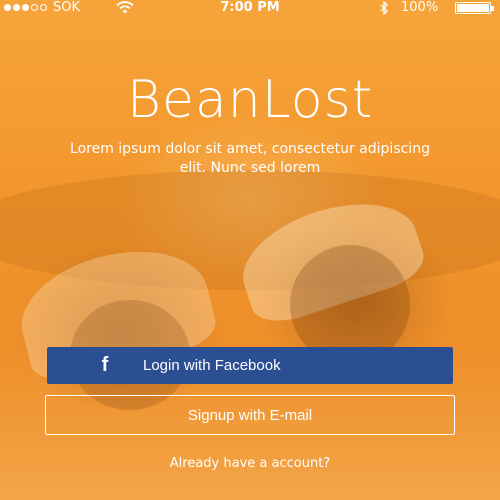  Describe the element at coordinates (420, 7) in the screenshot. I see `battery-percentage: 100%` at that location.